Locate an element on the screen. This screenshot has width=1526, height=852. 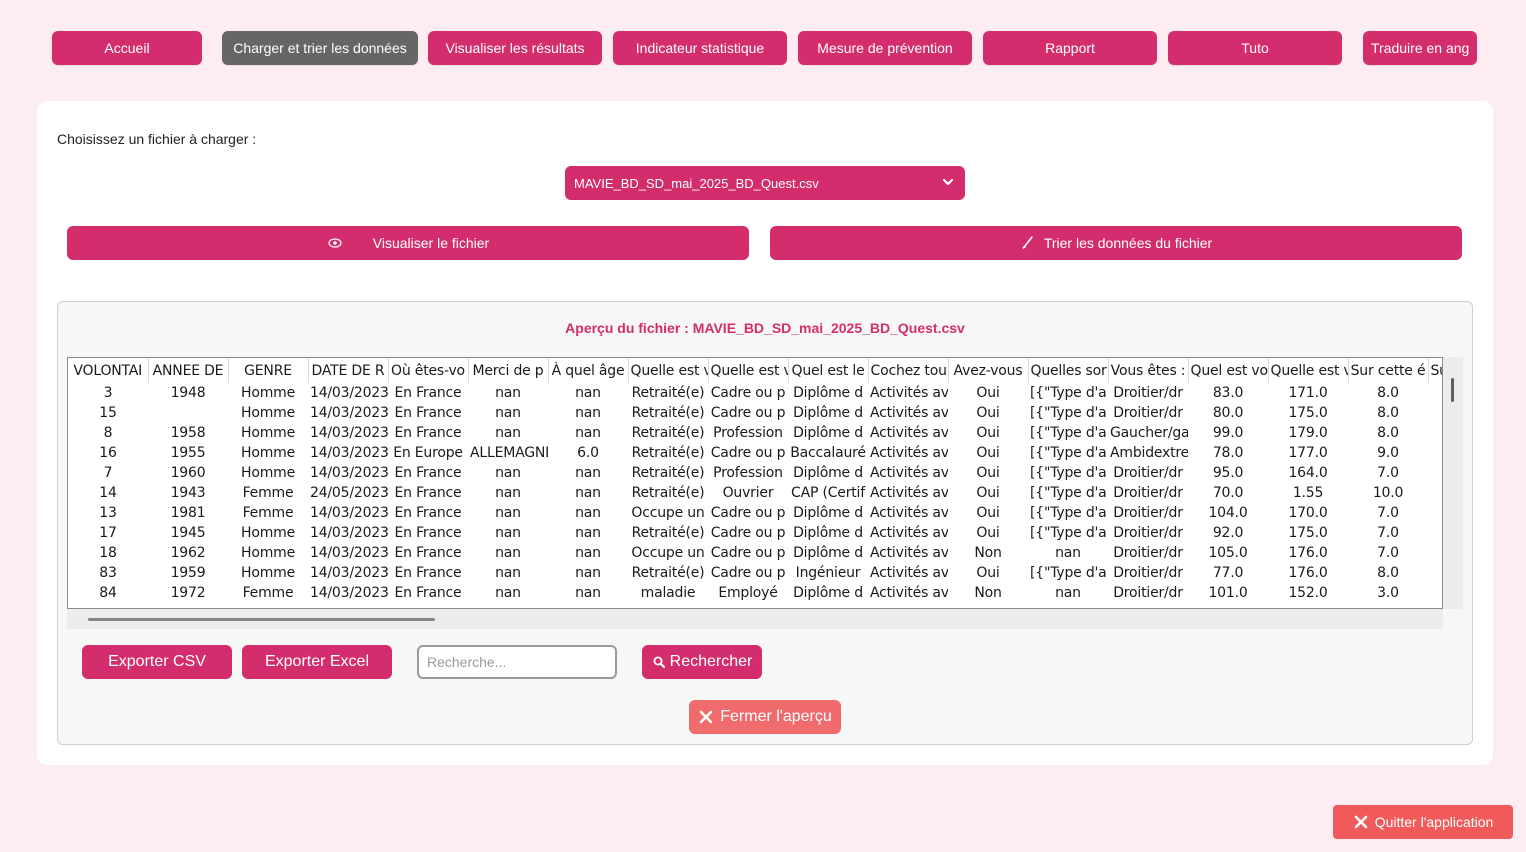
brush-icon is located at coordinates (1028, 243).